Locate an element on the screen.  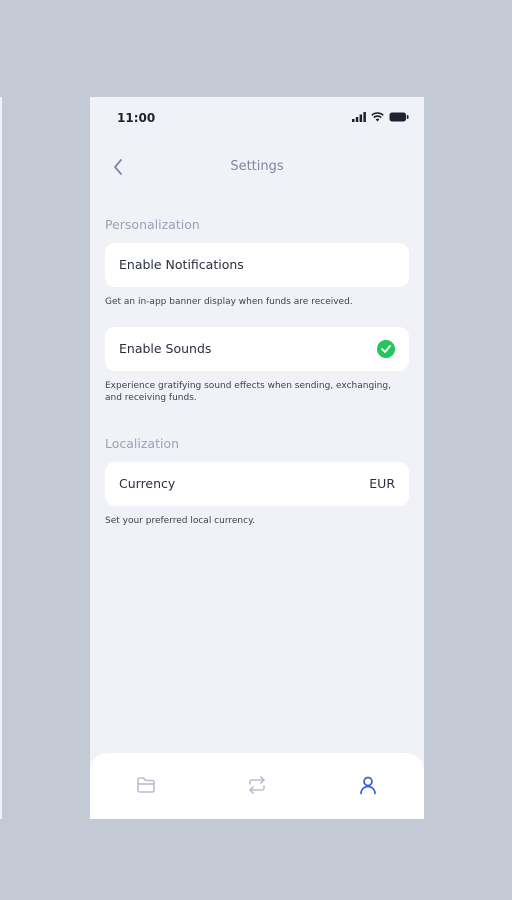
profile-icon is located at coordinates (368, 785).